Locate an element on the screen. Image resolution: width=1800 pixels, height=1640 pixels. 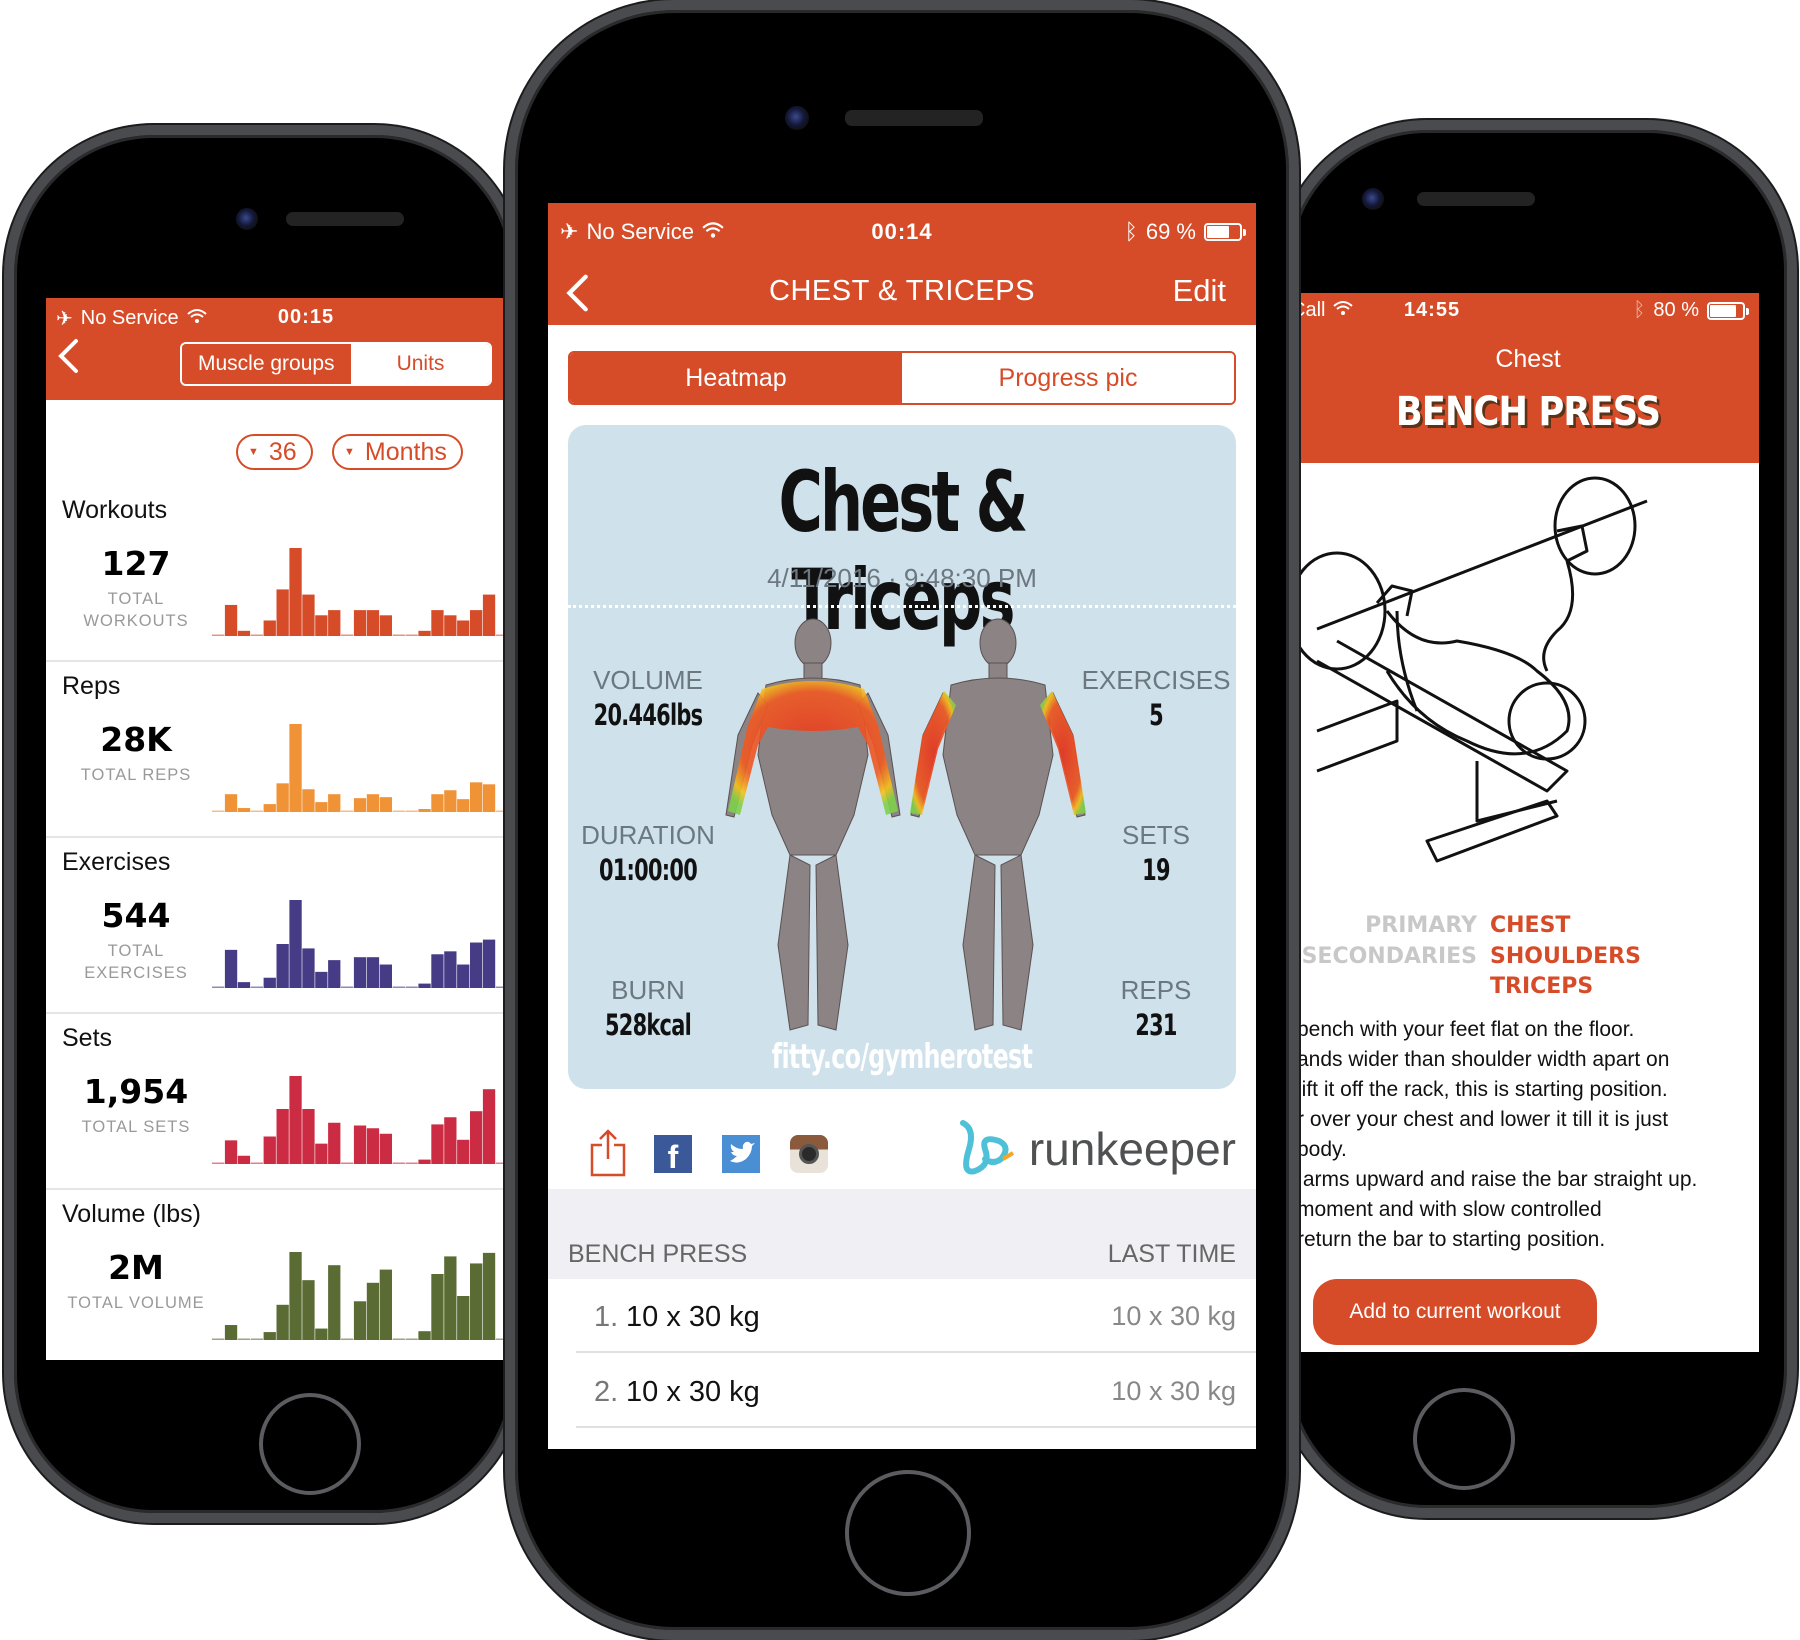
metric-value: 19 is located at coordinates (1156, 870).